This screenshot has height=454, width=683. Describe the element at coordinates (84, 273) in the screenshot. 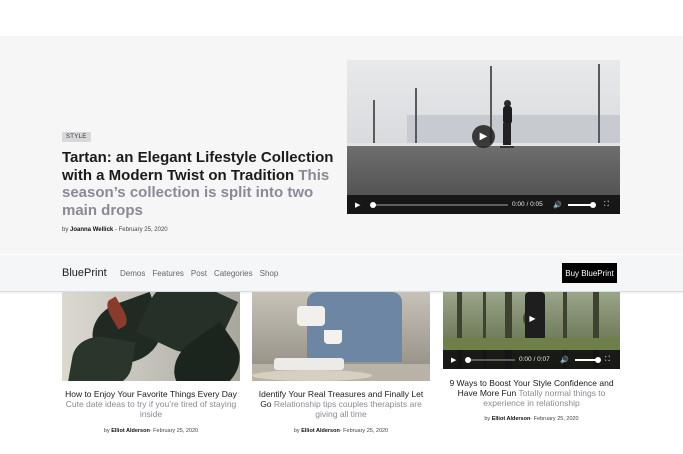

I see `brand-logo: BluePrint` at that location.